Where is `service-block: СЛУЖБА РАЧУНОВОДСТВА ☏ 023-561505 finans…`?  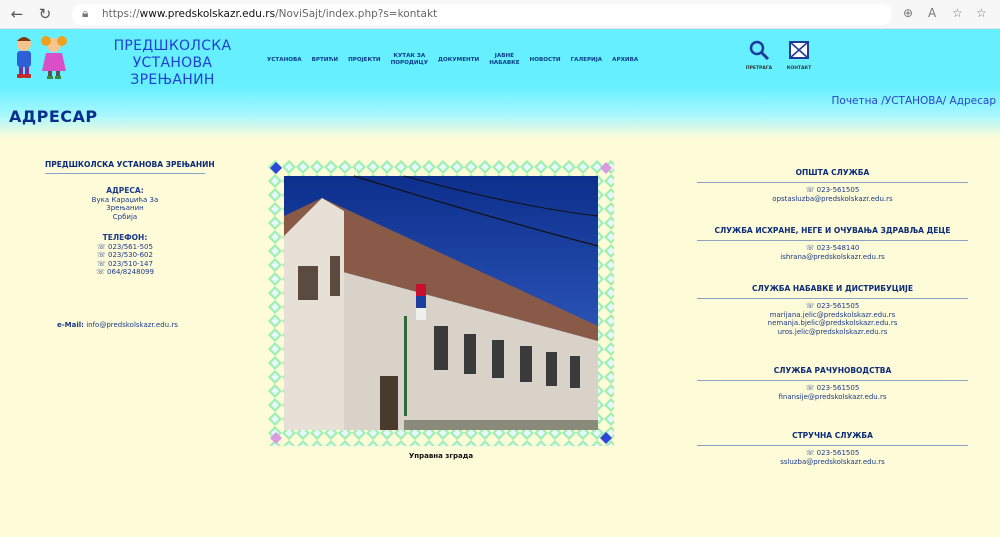 service-block: СЛУЖБА РАЧУНОВОДСТВА ☏ 023-561505 finans… is located at coordinates (832, 383).